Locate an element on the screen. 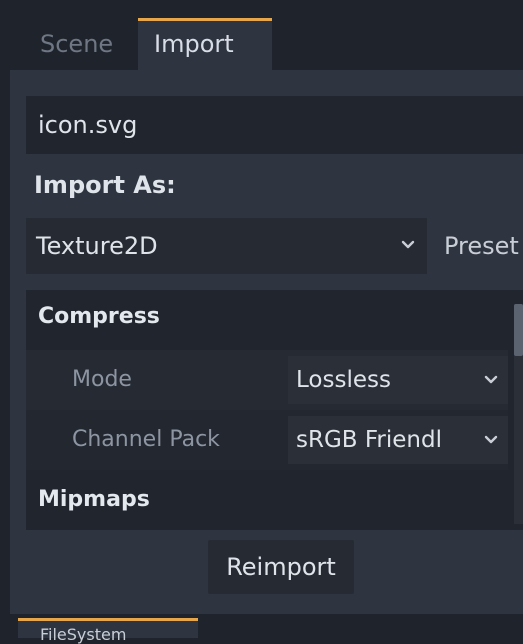 This screenshot has height=644, width=523. section-compress: Compress is located at coordinates (99, 316).